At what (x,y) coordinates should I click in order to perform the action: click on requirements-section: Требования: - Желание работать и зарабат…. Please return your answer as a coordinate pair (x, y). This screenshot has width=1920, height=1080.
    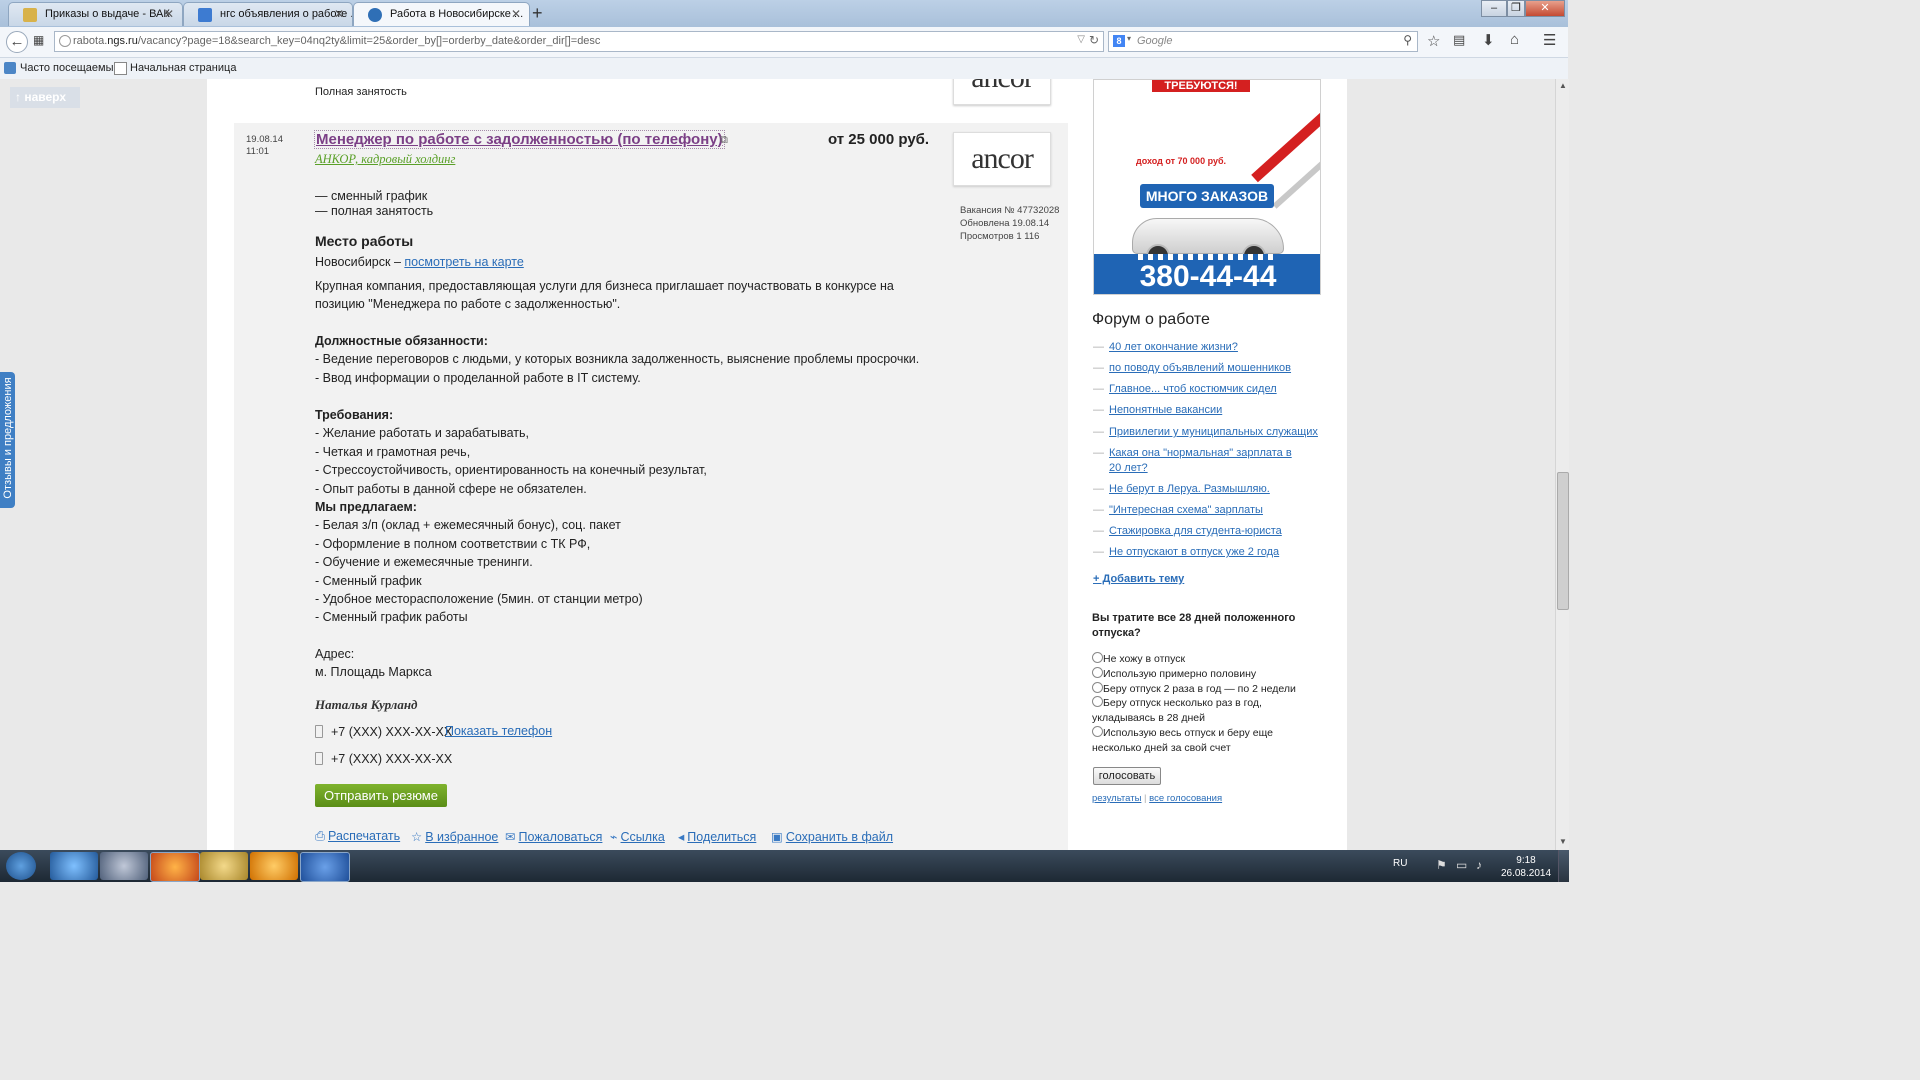
    Looking at the image, I should click on (511, 516).